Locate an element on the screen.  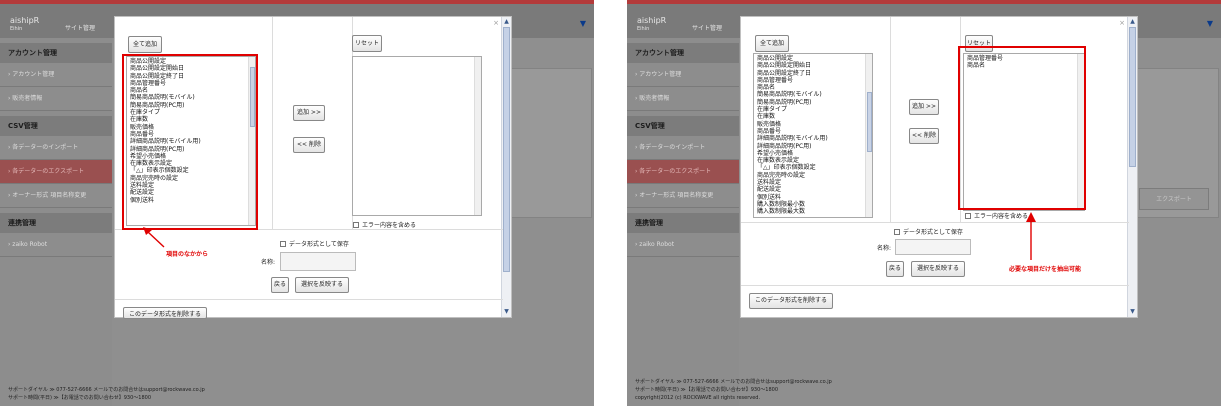
list-item: 購入数制限最大数 is located at coordinates (813, 211).